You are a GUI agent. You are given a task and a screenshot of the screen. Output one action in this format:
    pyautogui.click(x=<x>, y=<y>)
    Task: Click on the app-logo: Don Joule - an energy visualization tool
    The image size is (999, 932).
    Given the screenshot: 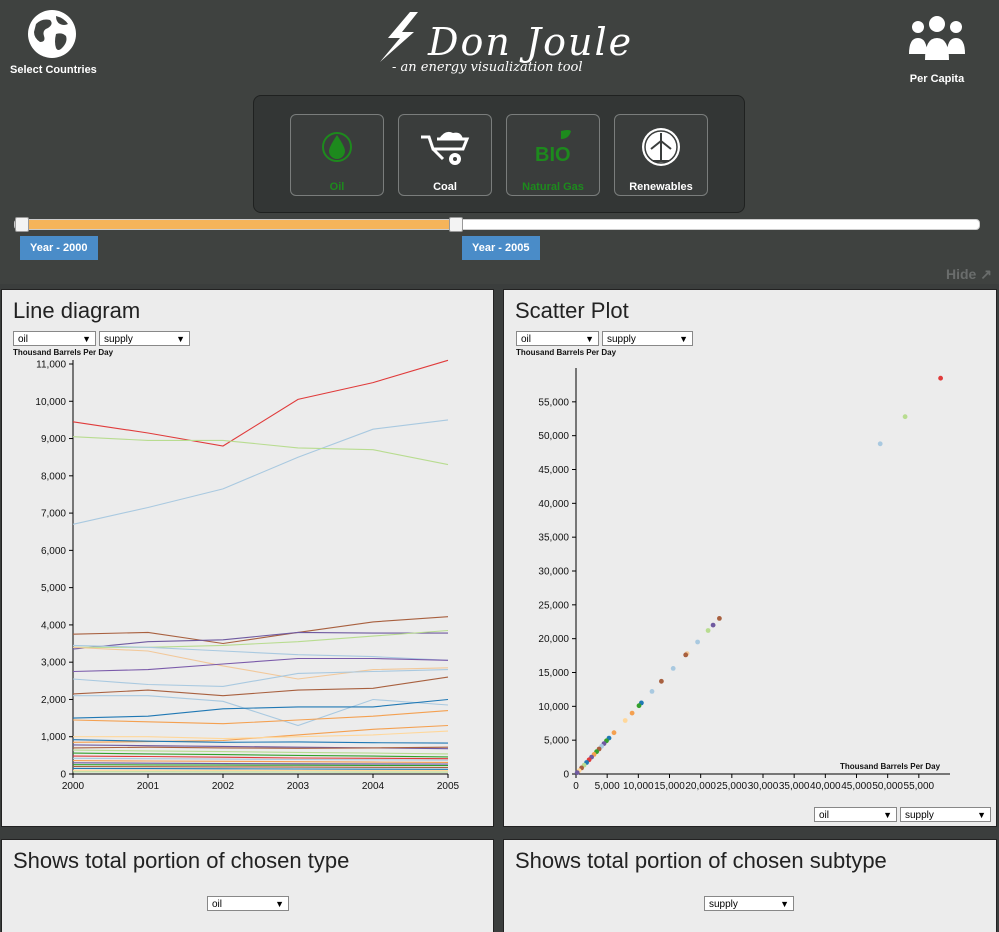 What is the action you would take?
    pyautogui.click(x=501, y=46)
    